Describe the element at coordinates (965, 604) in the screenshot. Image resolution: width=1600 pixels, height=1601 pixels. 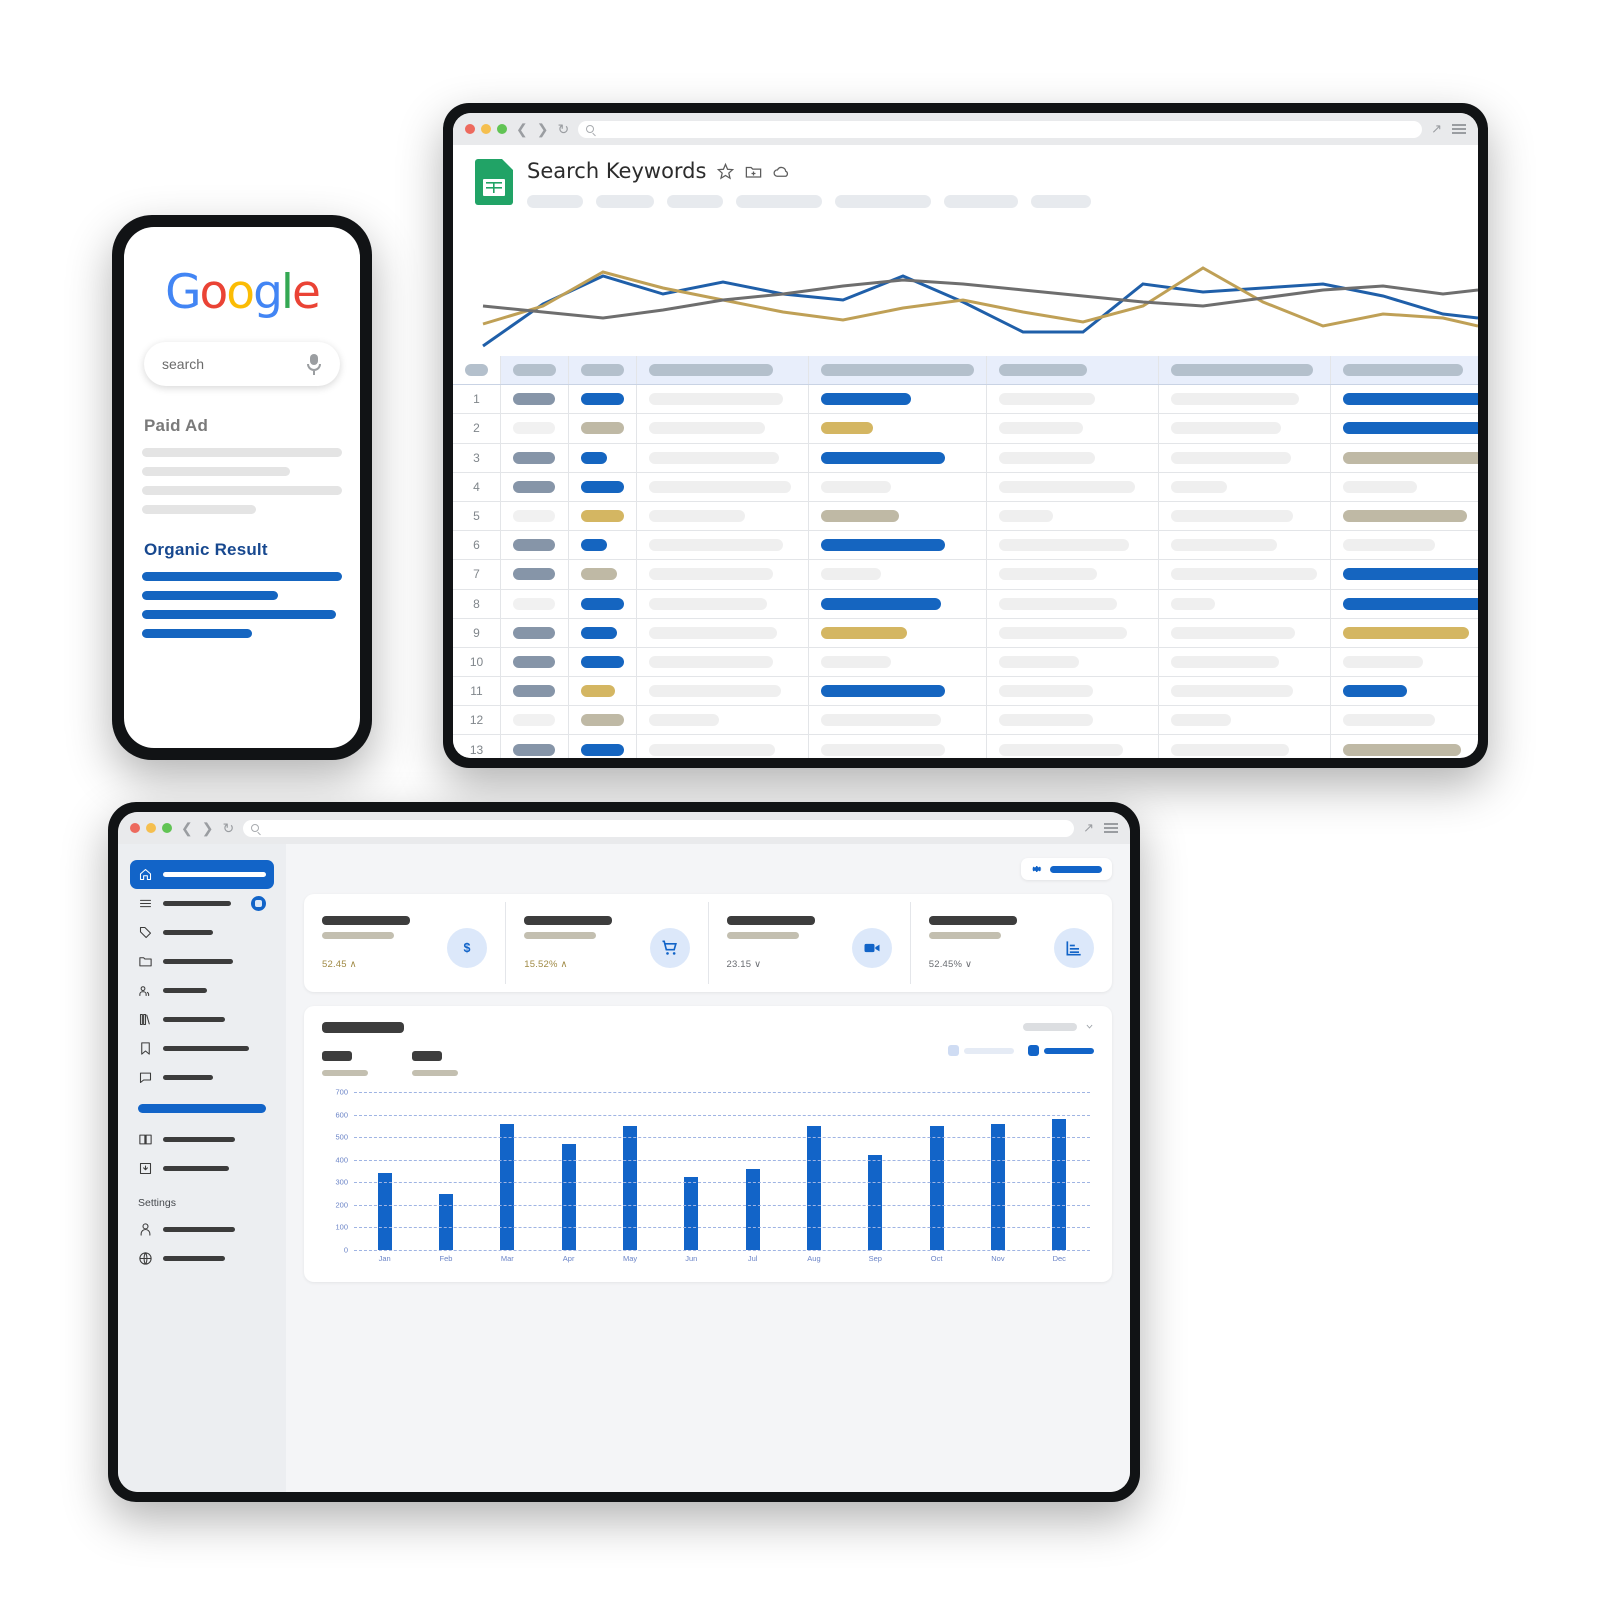
I see `table-row: 8` at that location.